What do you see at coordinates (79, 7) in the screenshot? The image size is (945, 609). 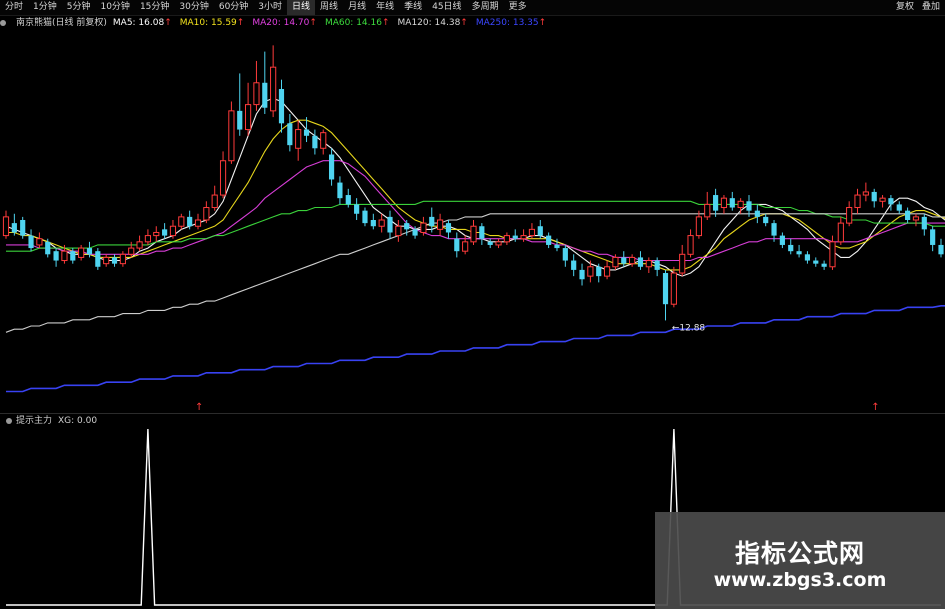 I see `period-tab: 5分钟` at bounding box center [79, 7].